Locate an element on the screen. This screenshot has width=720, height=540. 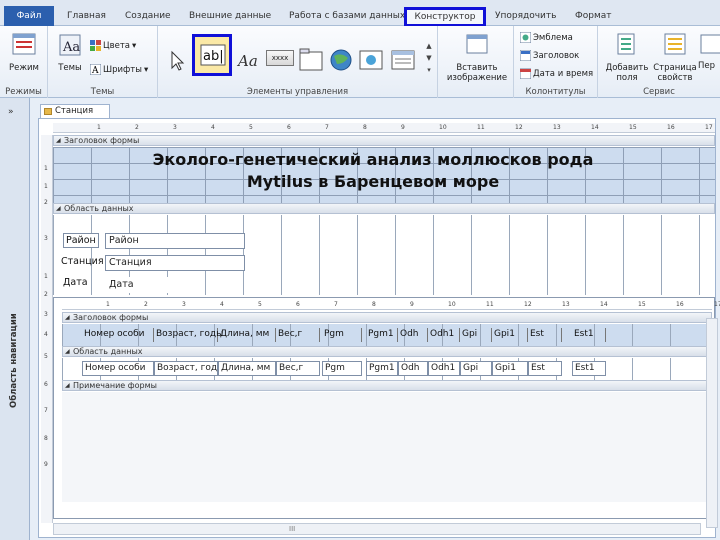
field-date: Дата is located at coordinates (151, 285).